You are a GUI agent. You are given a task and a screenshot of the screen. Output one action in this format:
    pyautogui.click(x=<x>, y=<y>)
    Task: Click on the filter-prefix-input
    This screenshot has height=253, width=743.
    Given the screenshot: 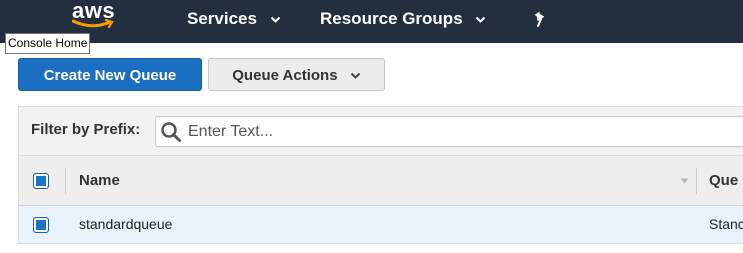 What is the action you would take?
    pyautogui.click(x=463, y=131)
    